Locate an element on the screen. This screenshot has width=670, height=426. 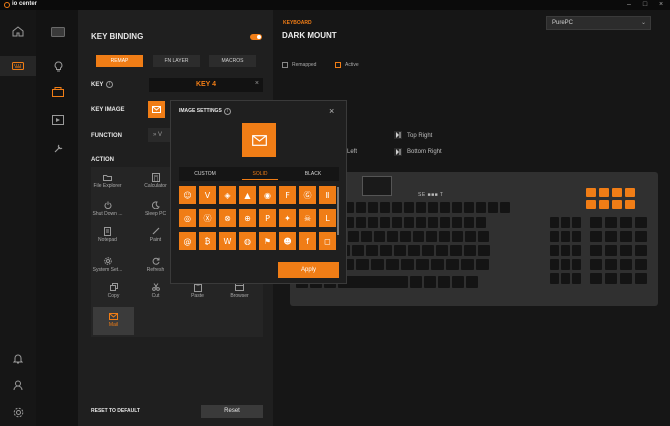
dota-icon: ◈ is located at coordinates (227, 195).